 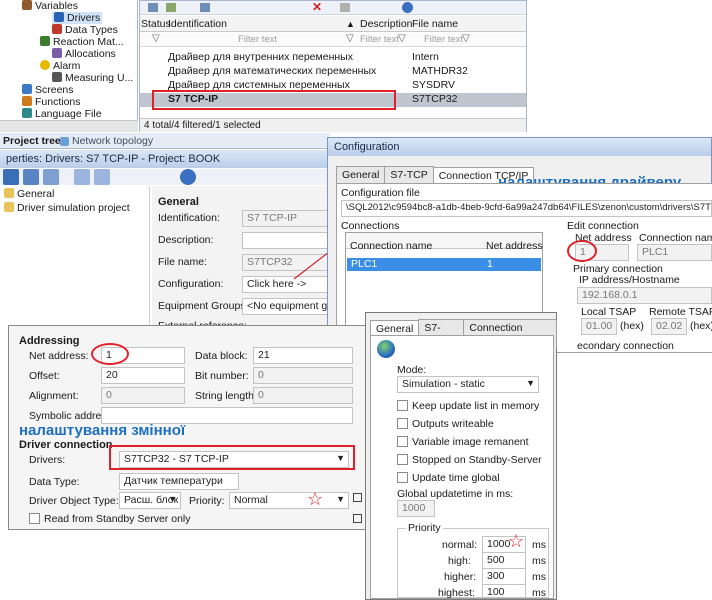 What do you see at coordinates (60, 66) in the screenshot?
I see `tree-item-alarm: Alarm` at bounding box center [60, 66].